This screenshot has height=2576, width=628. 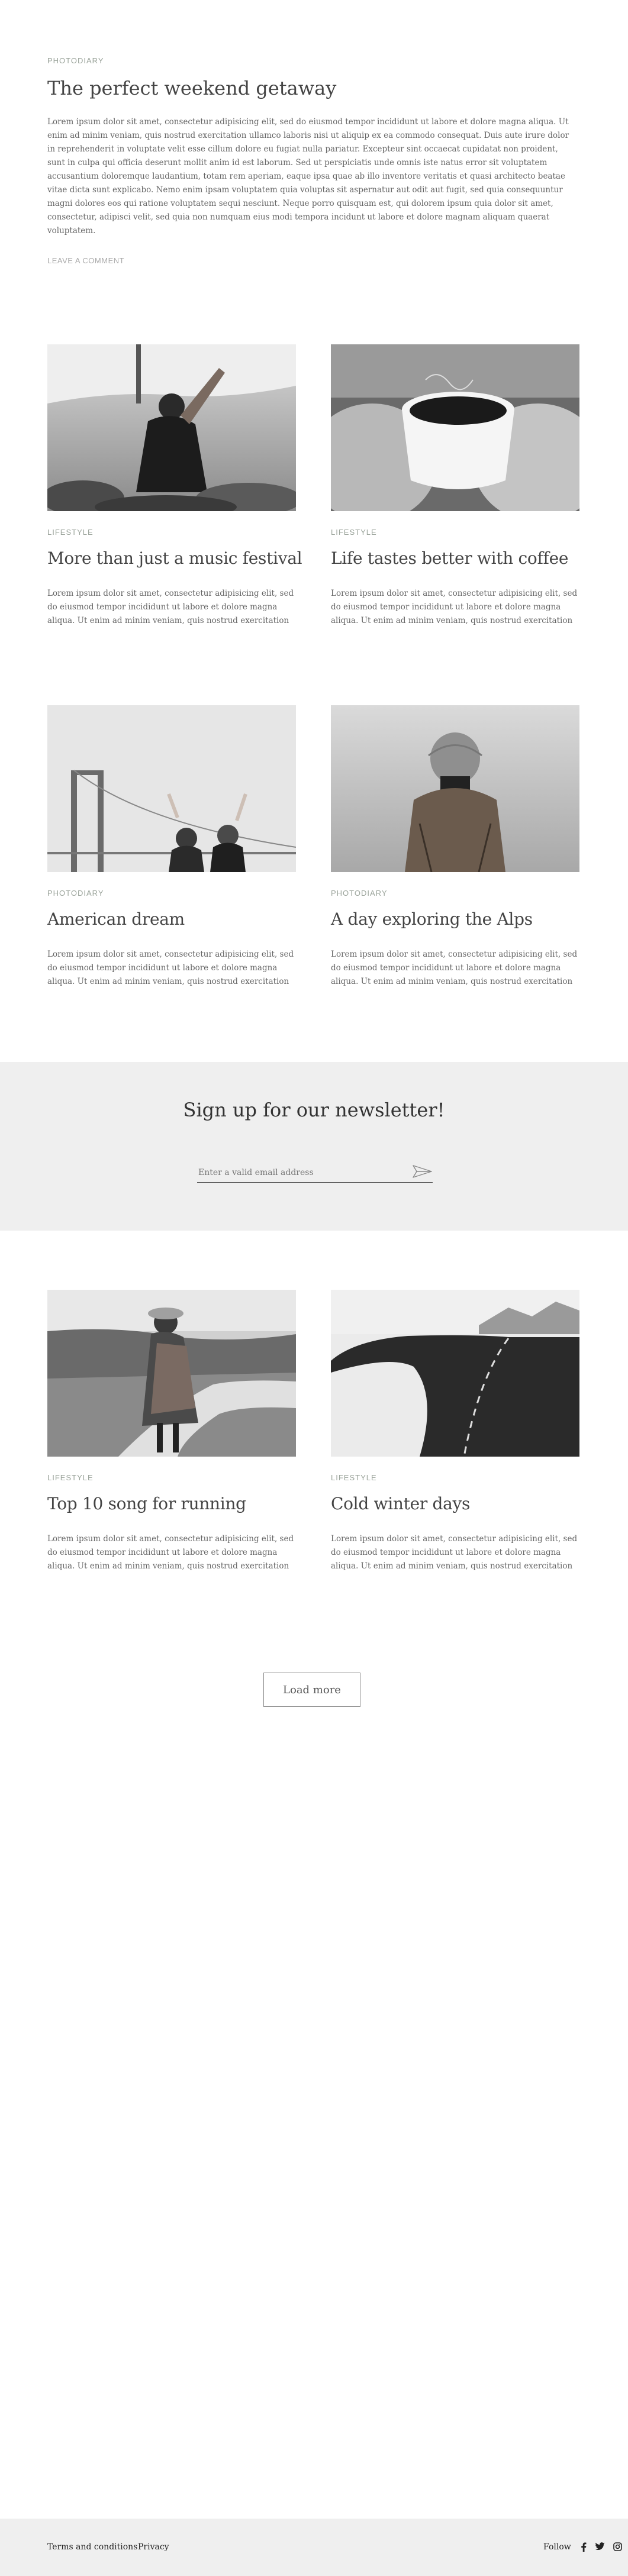 What do you see at coordinates (311, 1690) in the screenshot?
I see `load-more-button: Load more` at bounding box center [311, 1690].